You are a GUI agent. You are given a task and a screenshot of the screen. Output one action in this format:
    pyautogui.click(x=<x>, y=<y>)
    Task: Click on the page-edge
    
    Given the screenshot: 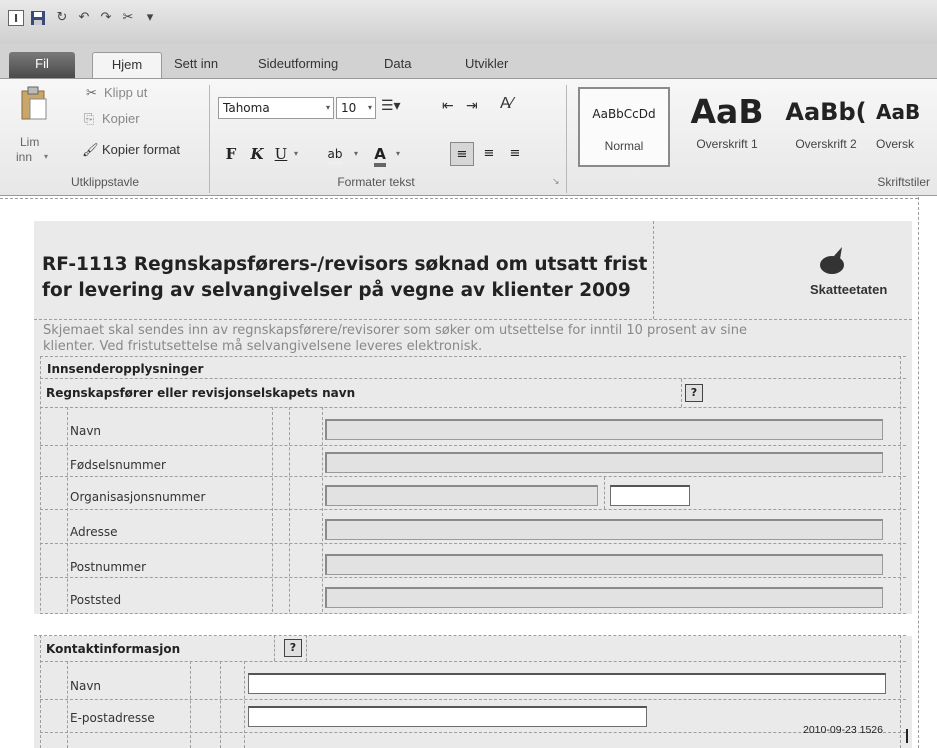 What is the action you would take?
    pyautogui.click(x=918, y=472)
    